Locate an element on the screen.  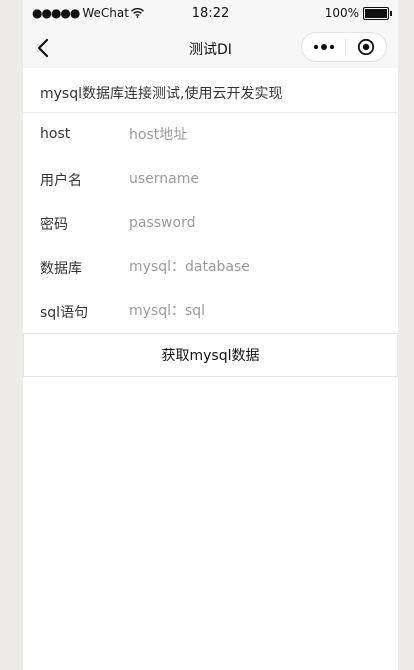
capsule-menu is located at coordinates (344, 47).